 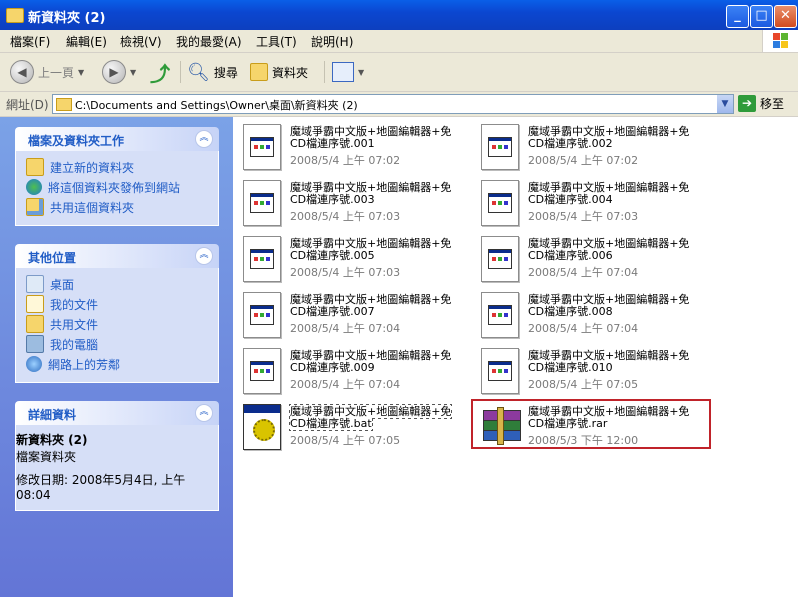 I want to click on up-arrow-icon: ⤴, so click(x=160, y=73).